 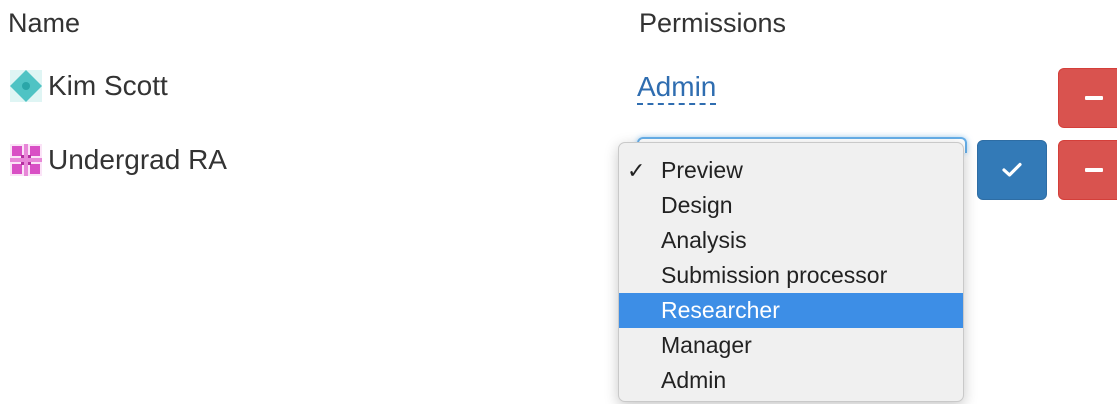 What do you see at coordinates (636, 170) in the screenshot?
I see `checkmark-icon: ✓` at bounding box center [636, 170].